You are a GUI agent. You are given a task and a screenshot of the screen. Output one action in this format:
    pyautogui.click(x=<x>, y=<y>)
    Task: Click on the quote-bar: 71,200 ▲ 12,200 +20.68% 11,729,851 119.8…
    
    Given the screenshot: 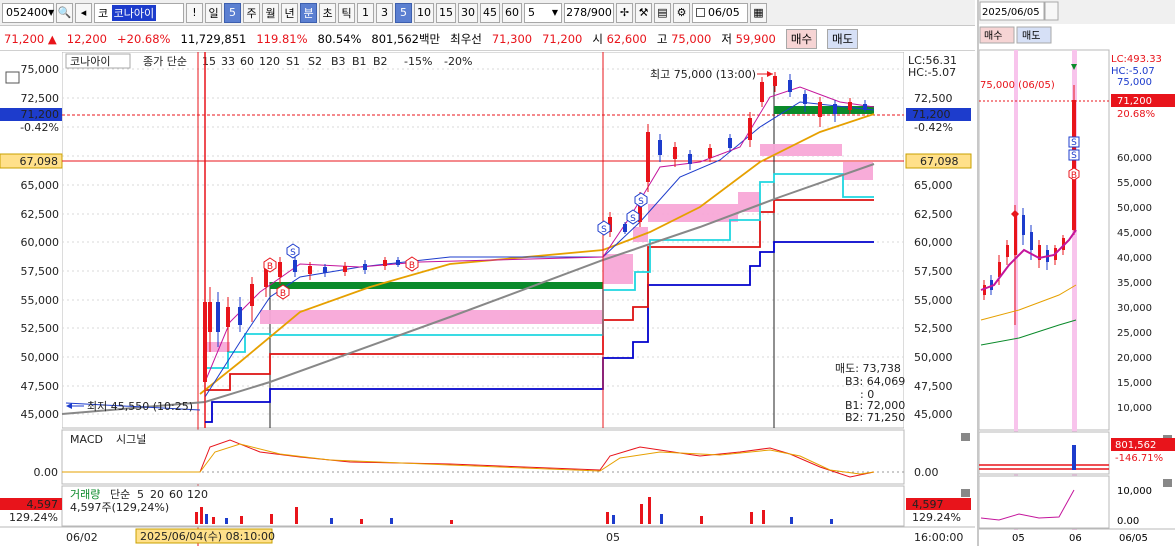 What is the action you would take?
    pyautogui.click(x=487, y=39)
    